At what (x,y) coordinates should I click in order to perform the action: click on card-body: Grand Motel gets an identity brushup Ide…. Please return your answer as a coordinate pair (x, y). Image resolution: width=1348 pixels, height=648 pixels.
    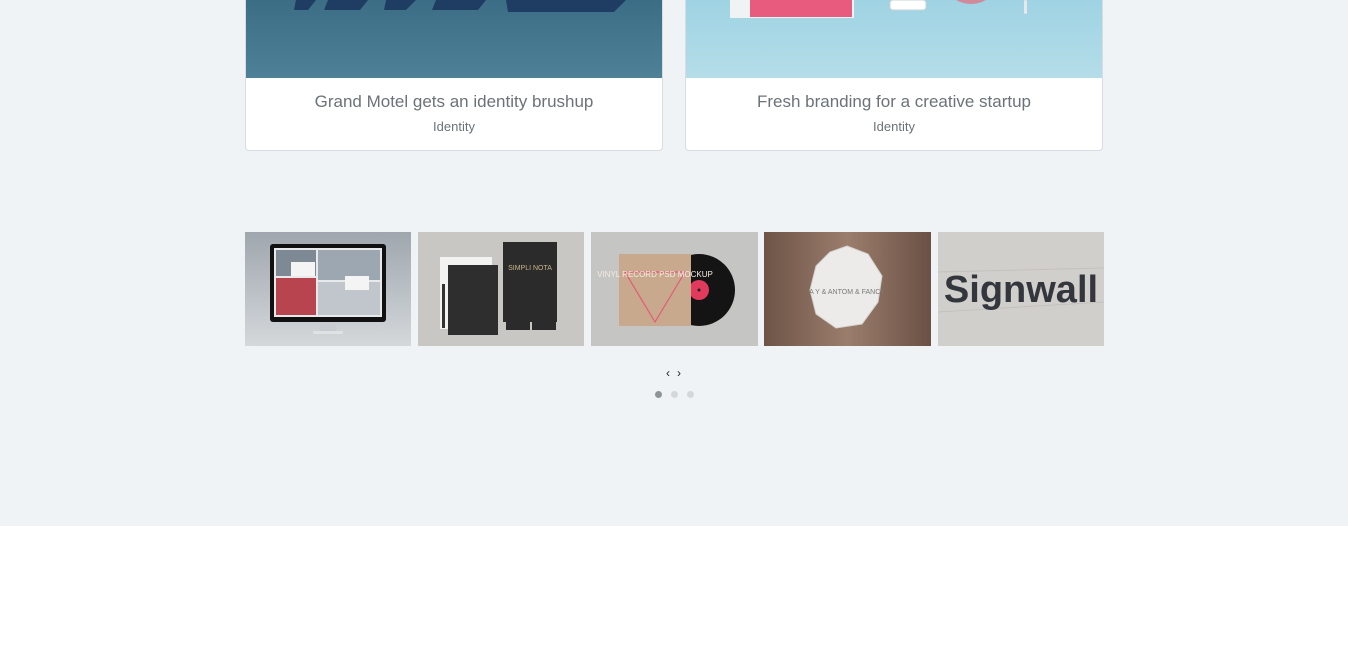
    Looking at the image, I should click on (454, 114).